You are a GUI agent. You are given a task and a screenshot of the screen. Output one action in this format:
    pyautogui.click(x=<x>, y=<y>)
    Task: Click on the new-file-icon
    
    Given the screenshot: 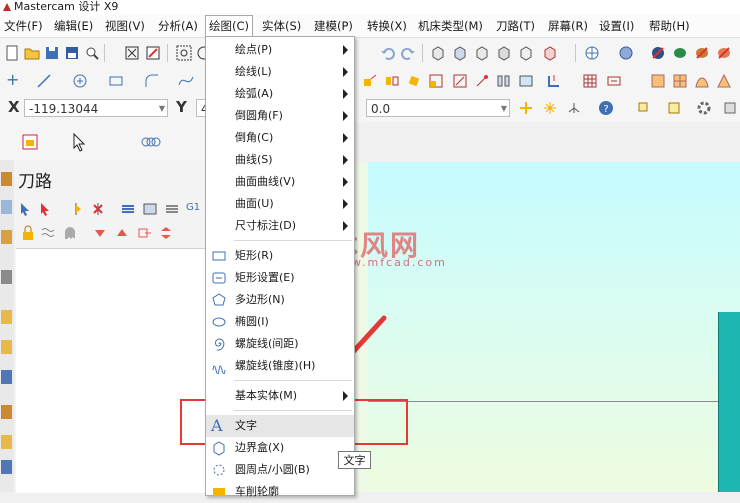 What is the action you would take?
    pyautogui.click(x=12, y=53)
    